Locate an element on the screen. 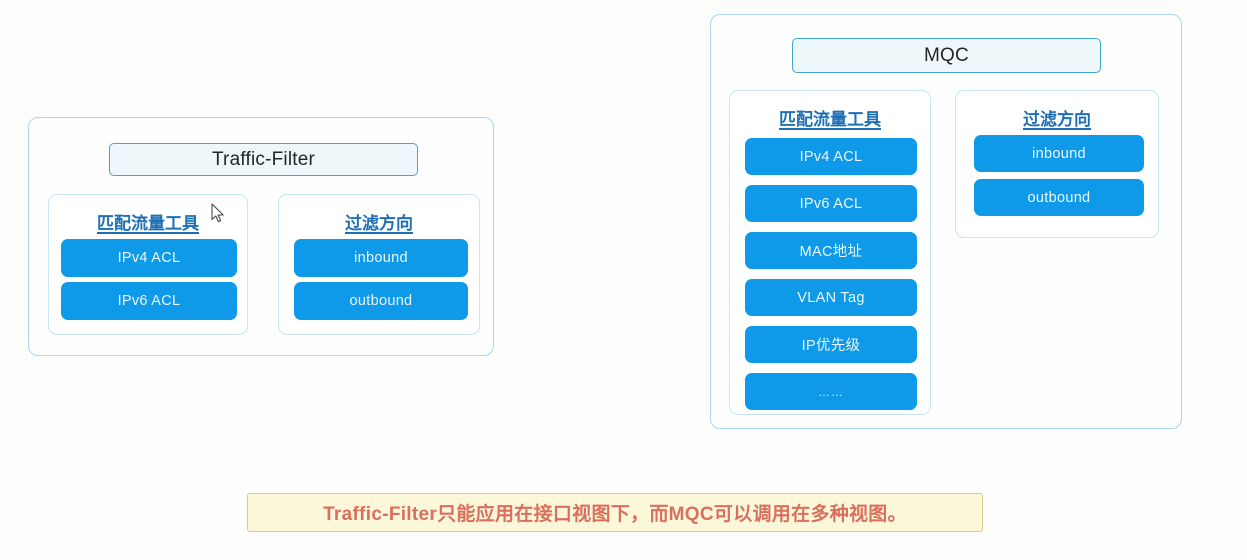 Image resolution: width=1247 pixels, height=560 pixels. traffic-filter-tool-ipv6-acl: IPv6 ACL is located at coordinates (149, 301).